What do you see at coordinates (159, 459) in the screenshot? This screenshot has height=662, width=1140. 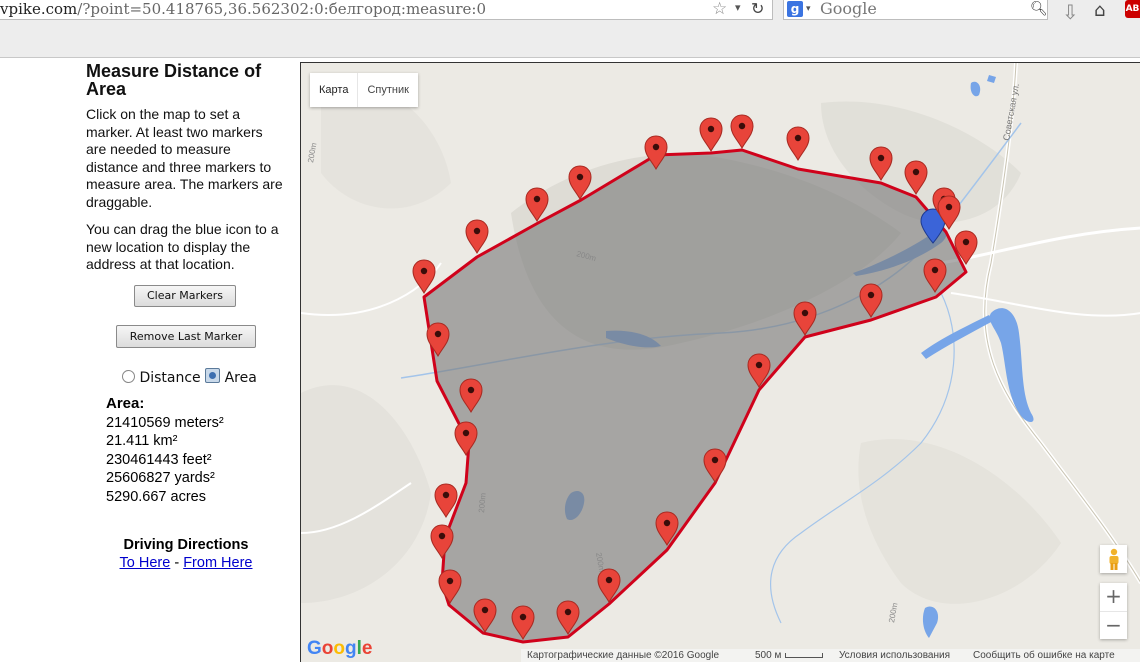 I see `area-feet: 230461443 feet²` at bounding box center [159, 459].